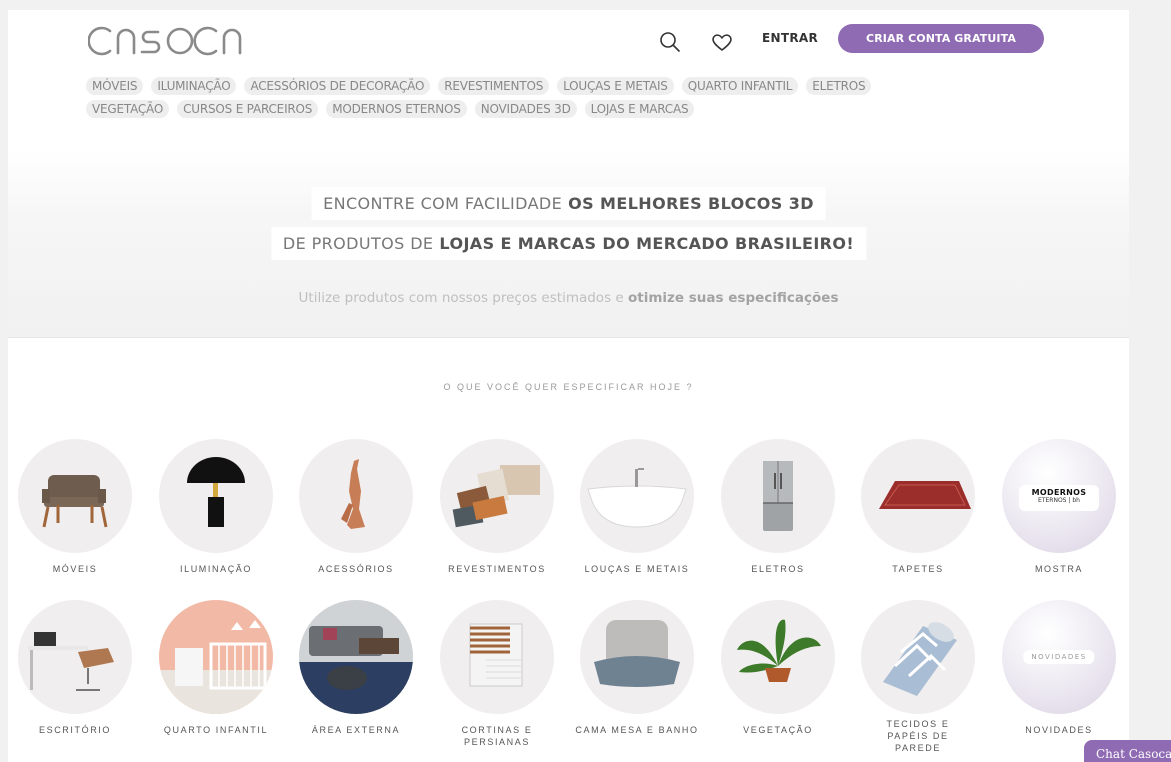 This screenshot has height=762, width=1171. I want to click on refrigerator-icon, so click(778, 496).